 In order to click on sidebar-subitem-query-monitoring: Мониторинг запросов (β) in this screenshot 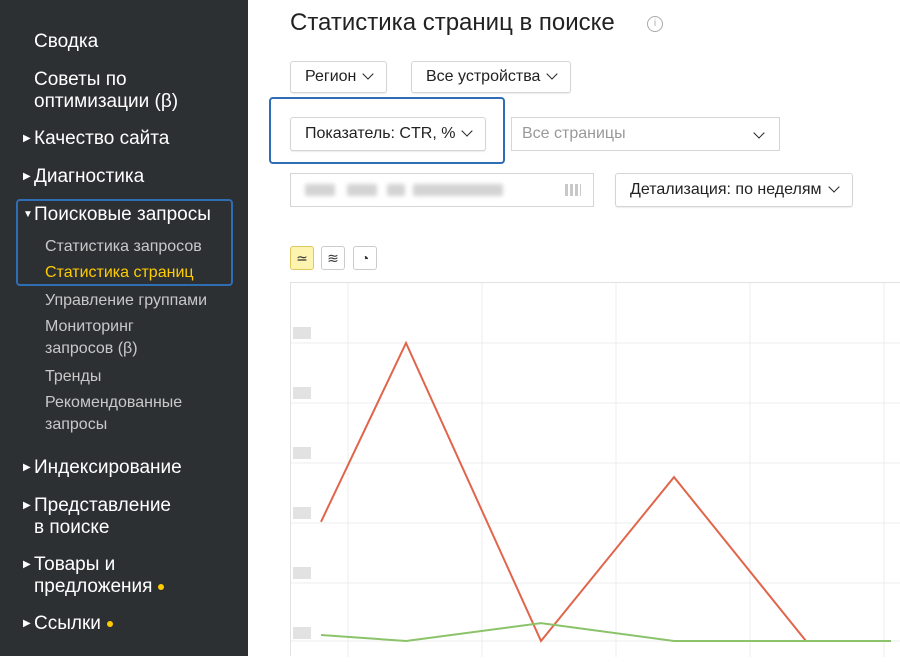, I will do `click(91, 338)`.